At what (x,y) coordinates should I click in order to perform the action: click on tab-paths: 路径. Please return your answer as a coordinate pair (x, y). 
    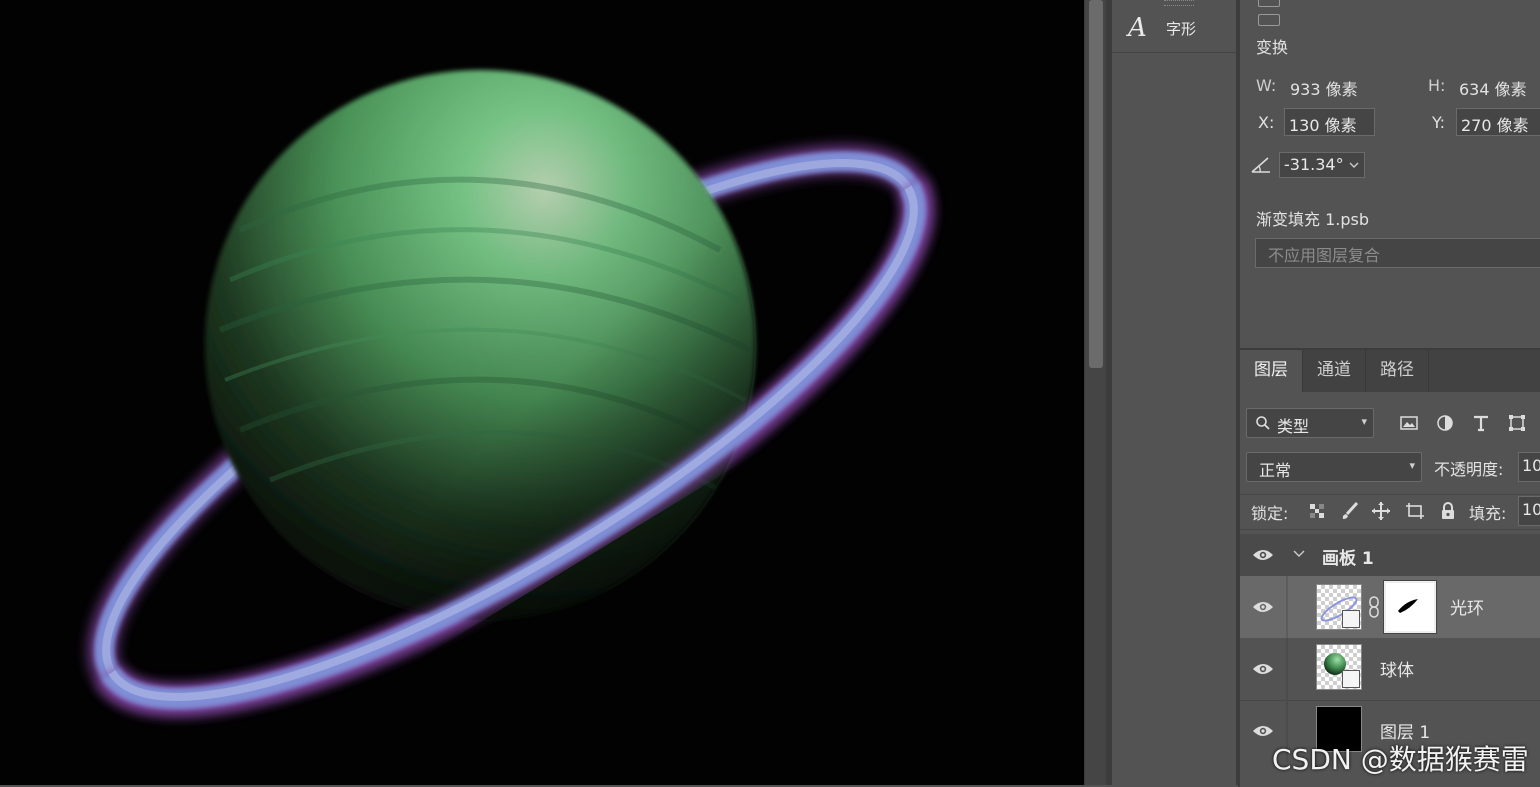
    Looking at the image, I should click on (1397, 371).